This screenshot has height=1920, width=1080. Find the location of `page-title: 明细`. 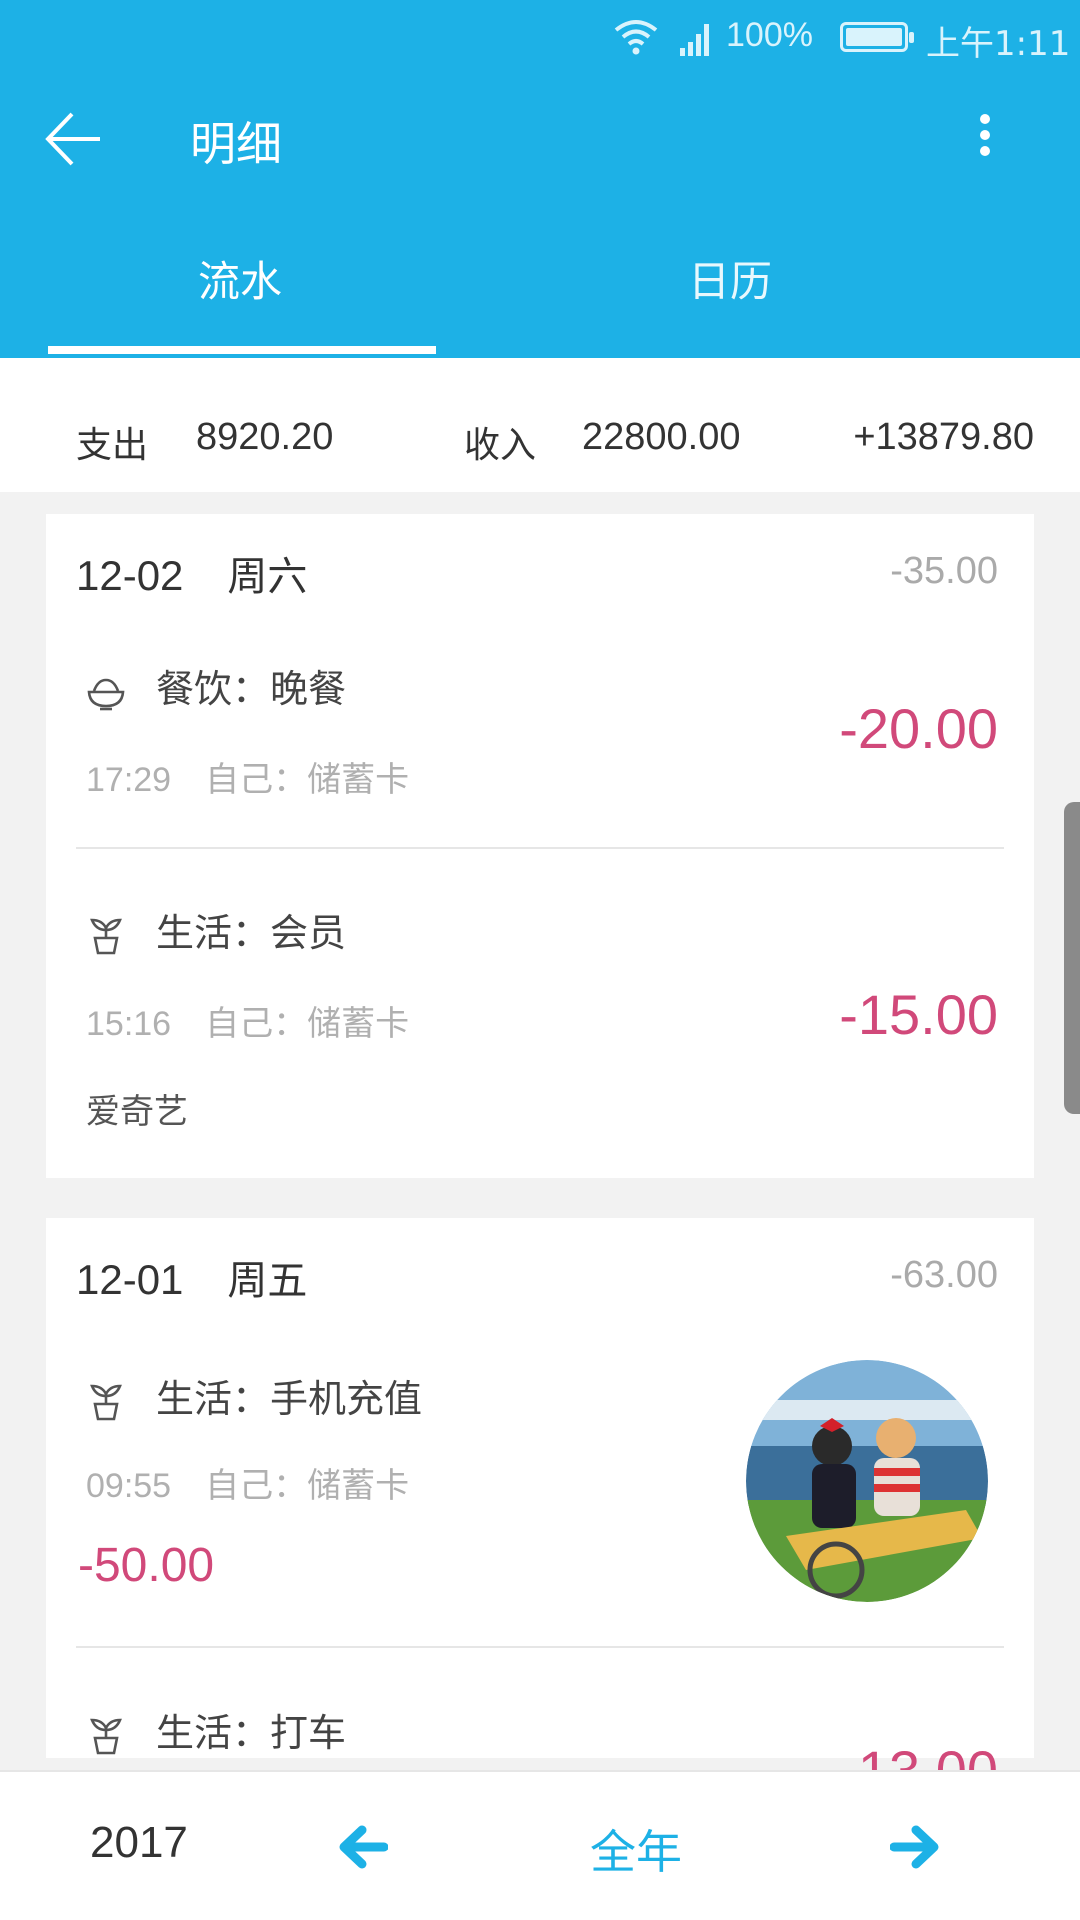

page-title: 明细 is located at coordinates (236, 144).